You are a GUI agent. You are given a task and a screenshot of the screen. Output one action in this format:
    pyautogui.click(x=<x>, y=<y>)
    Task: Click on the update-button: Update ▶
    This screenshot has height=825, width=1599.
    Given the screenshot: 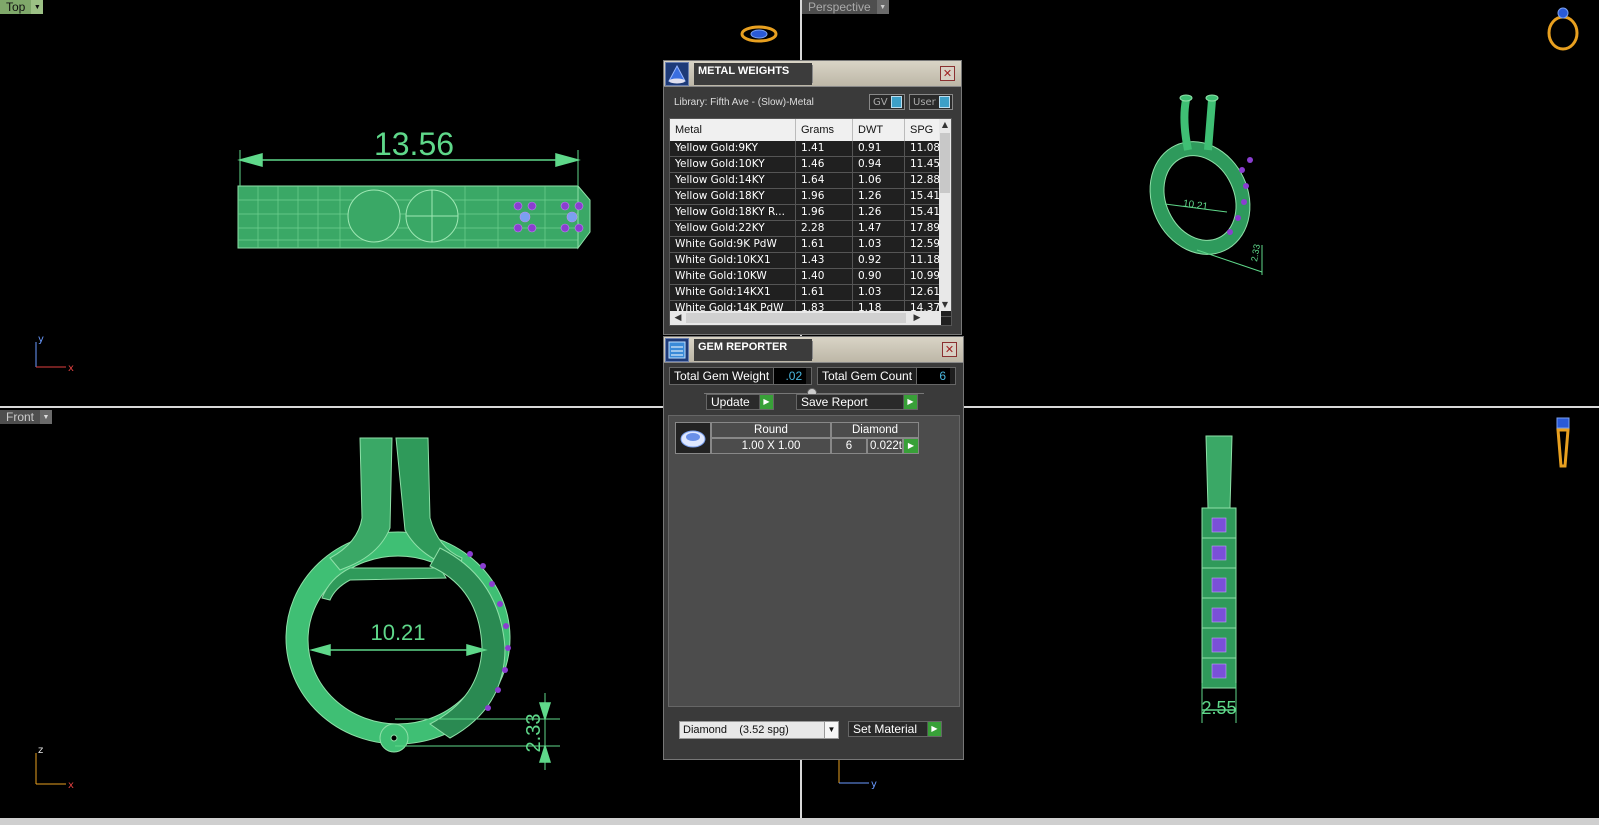 What is the action you would take?
    pyautogui.click(x=740, y=402)
    